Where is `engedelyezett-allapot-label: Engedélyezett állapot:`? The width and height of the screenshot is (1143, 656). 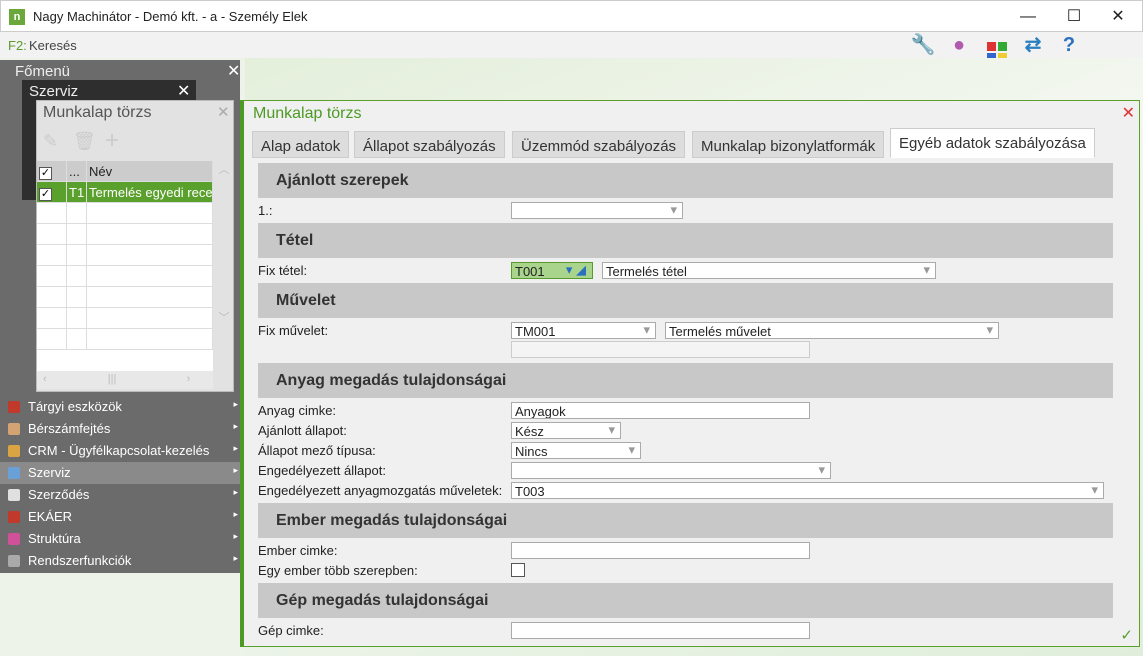
engedelyezett-allapot-label: Engedélyezett állapot: is located at coordinates (322, 470).